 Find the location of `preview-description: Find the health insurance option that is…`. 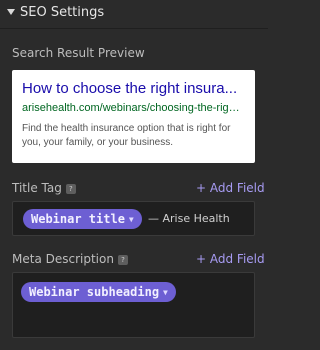

preview-description: Find the health insurance option that is… is located at coordinates (126, 135).